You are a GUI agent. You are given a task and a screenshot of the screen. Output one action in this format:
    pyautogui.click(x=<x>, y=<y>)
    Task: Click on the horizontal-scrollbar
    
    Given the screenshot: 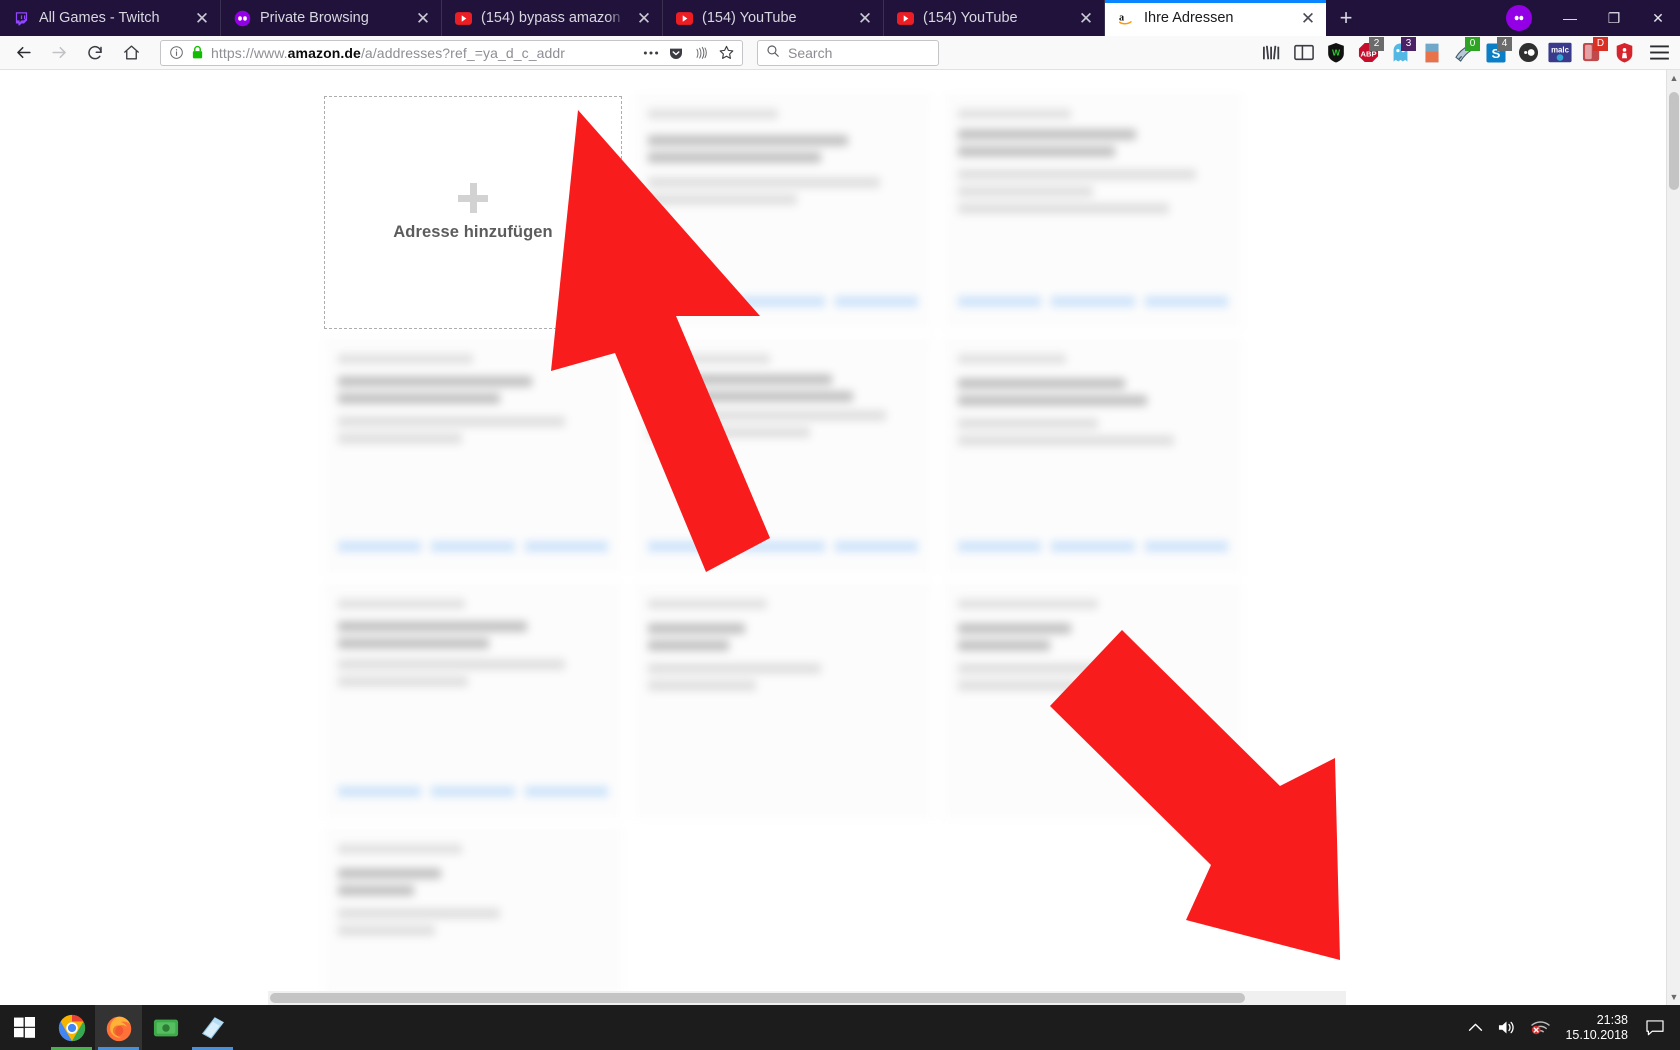 What is the action you would take?
    pyautogui.click(x=807, y=998)
    